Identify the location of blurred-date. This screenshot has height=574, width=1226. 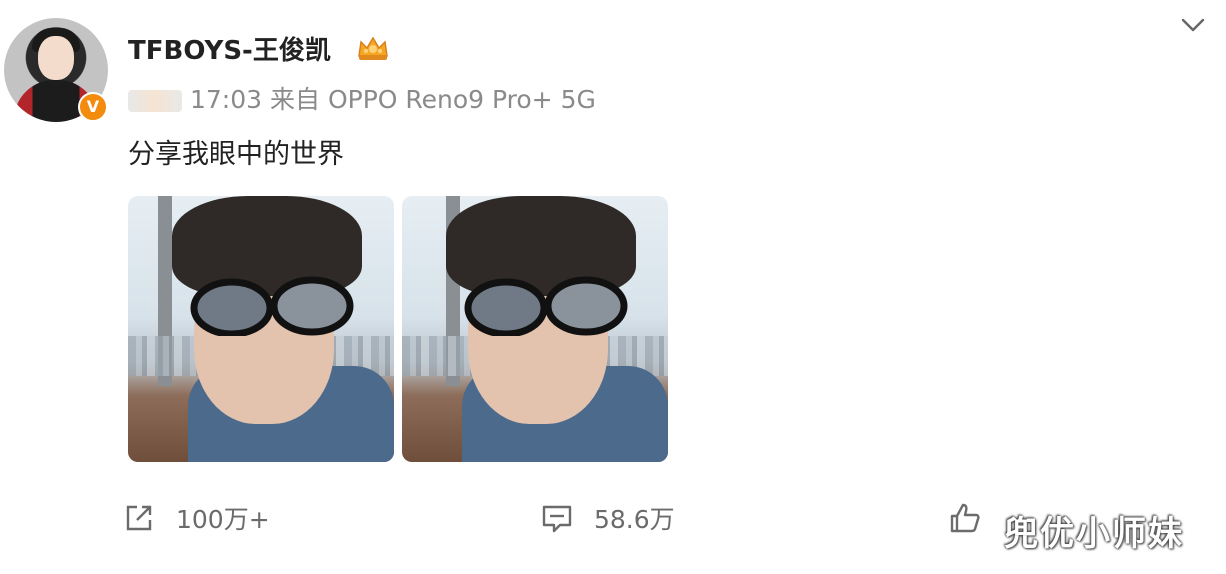
(155, 101).